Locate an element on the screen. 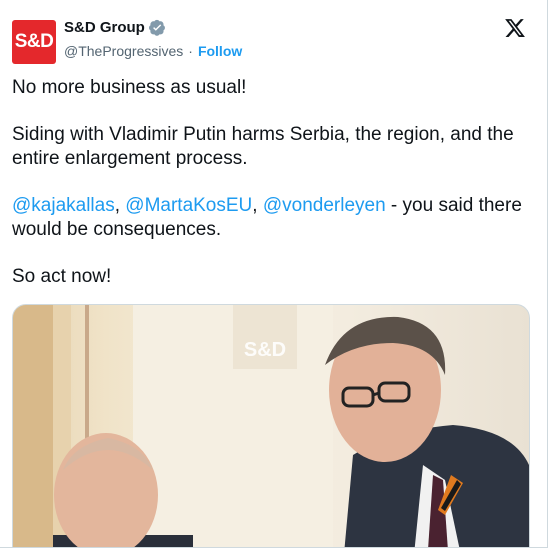 This screenshot has width=558, height=548. curtain-left is located at coordinates (33, 426).